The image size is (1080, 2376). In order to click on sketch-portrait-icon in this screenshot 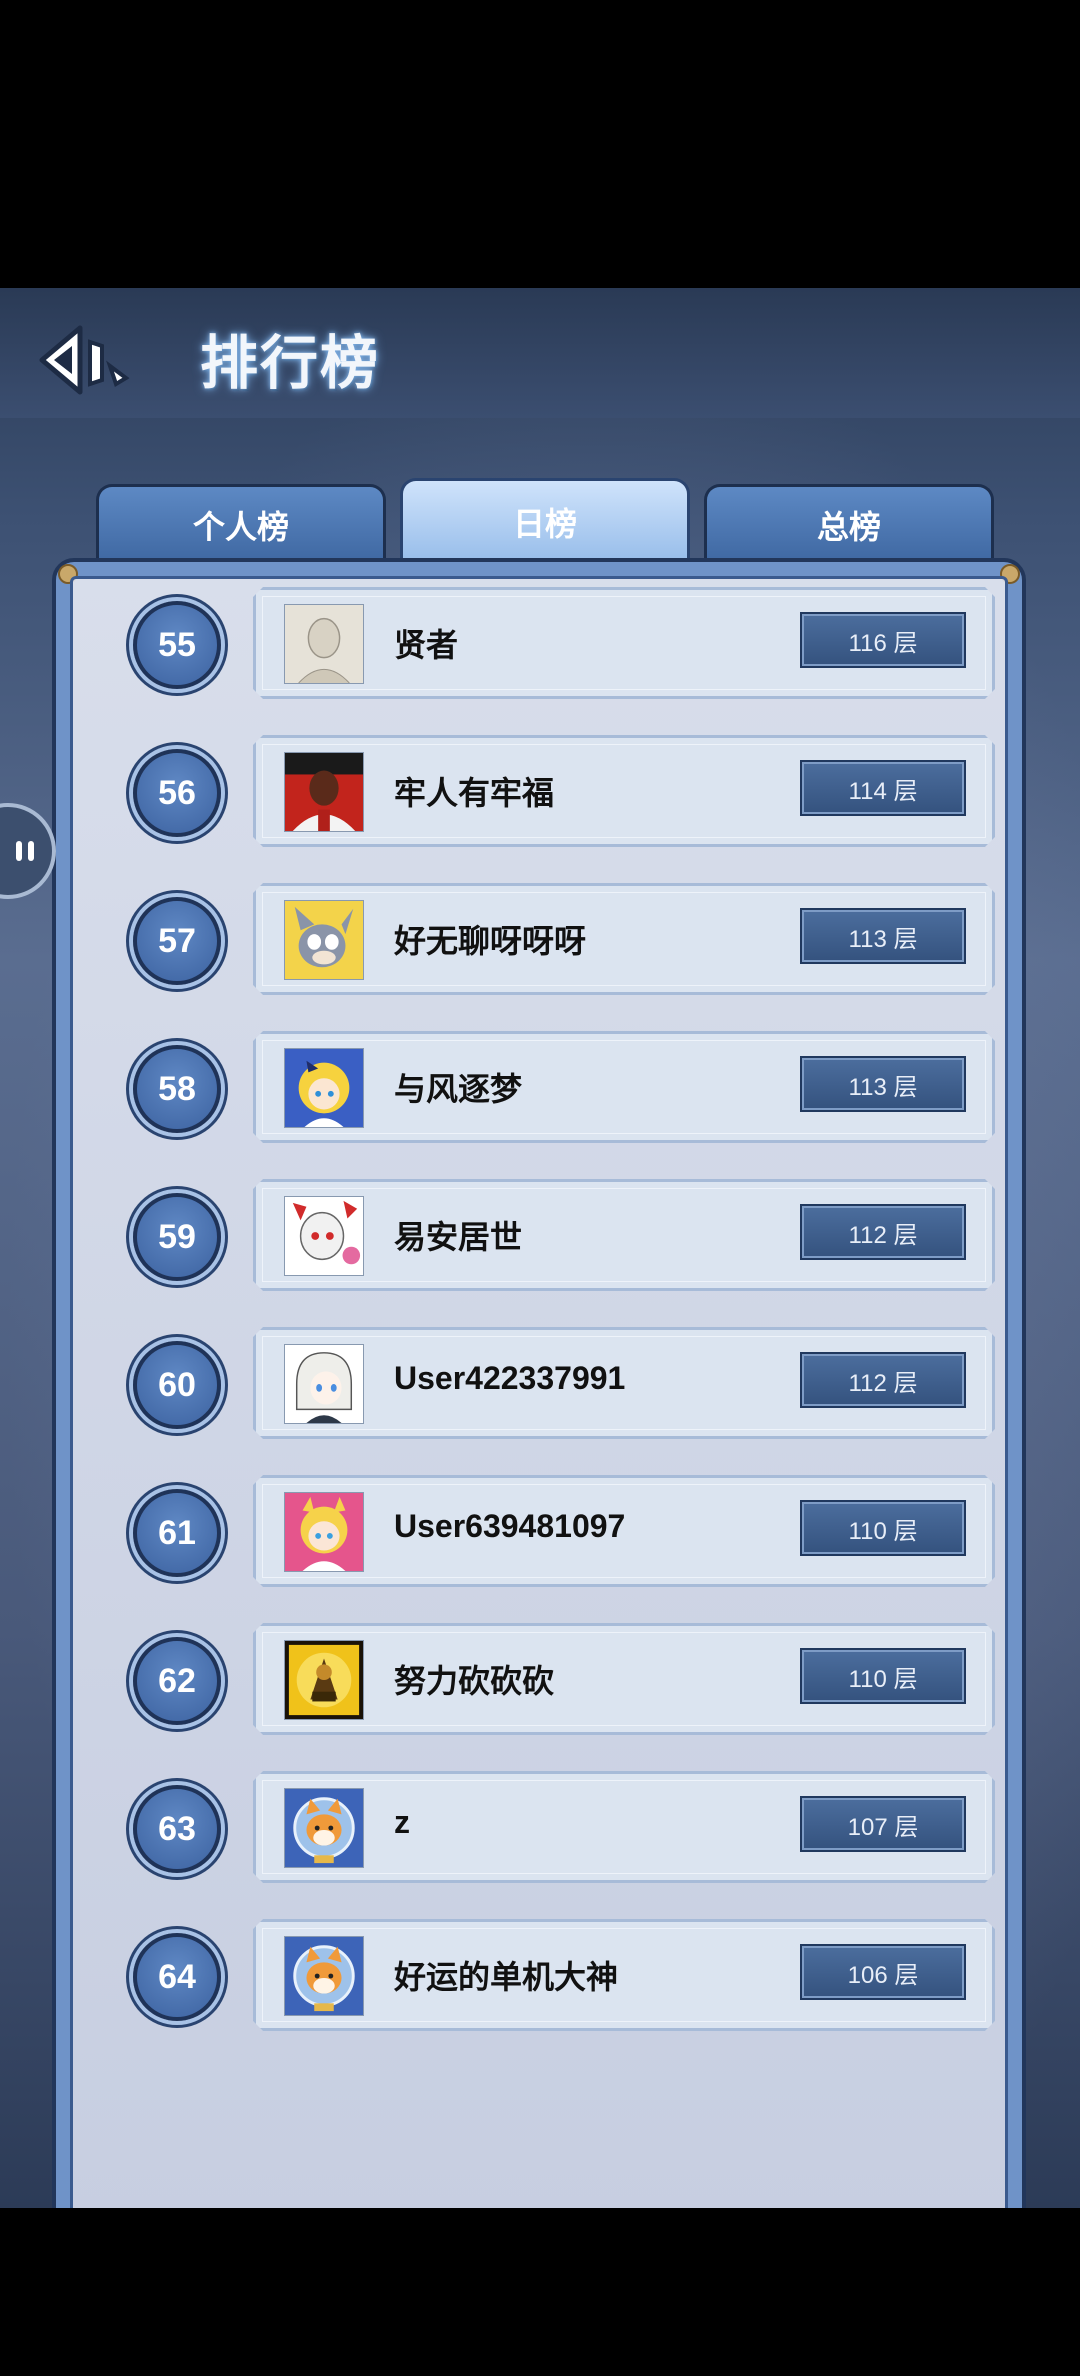, I will do `click(324, 644)`.